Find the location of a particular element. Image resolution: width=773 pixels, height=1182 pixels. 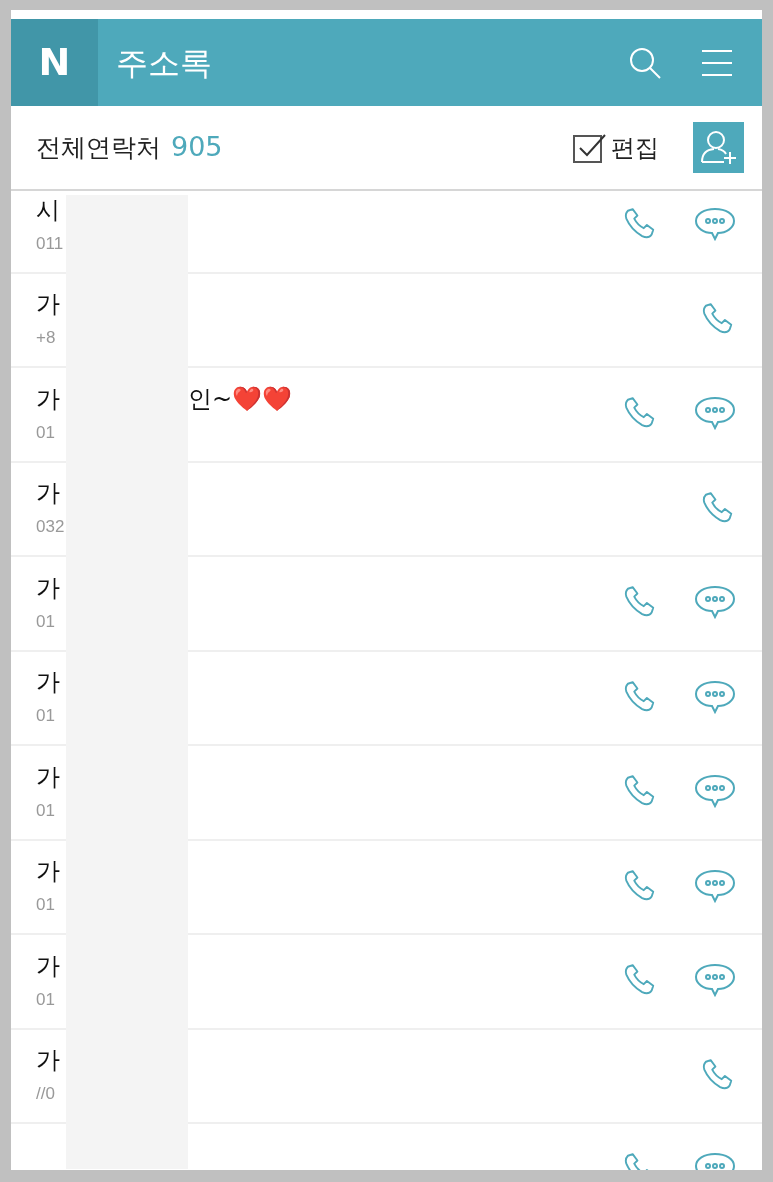

checkbox-icon is located at coordinates (590, 147).